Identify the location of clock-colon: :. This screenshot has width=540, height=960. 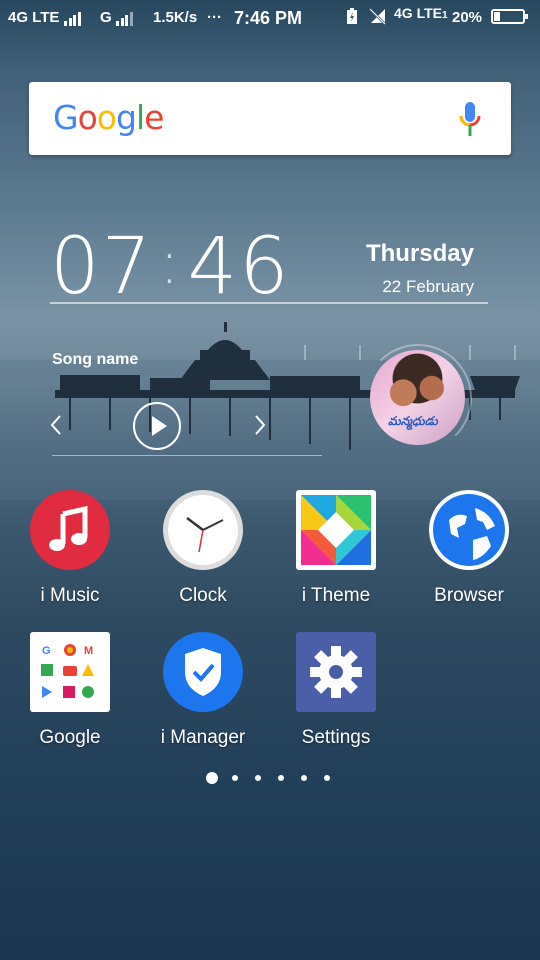
(170, 263).